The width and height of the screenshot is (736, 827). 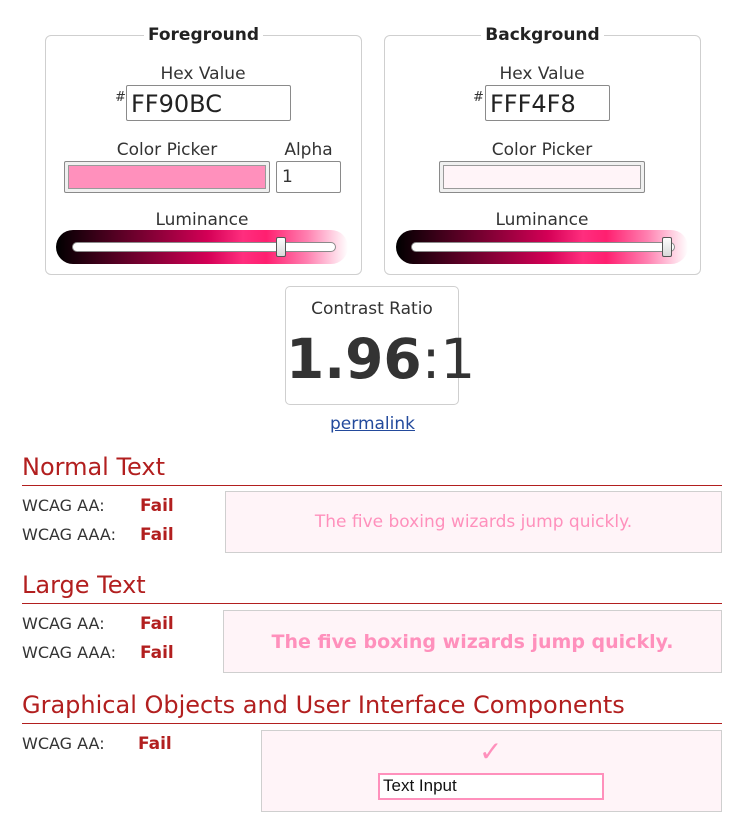 What do you see at coordinates (448, 359) in the screenshot?
I see `contrast-ratio-suffix: :1` at bounding box center [448, 359].